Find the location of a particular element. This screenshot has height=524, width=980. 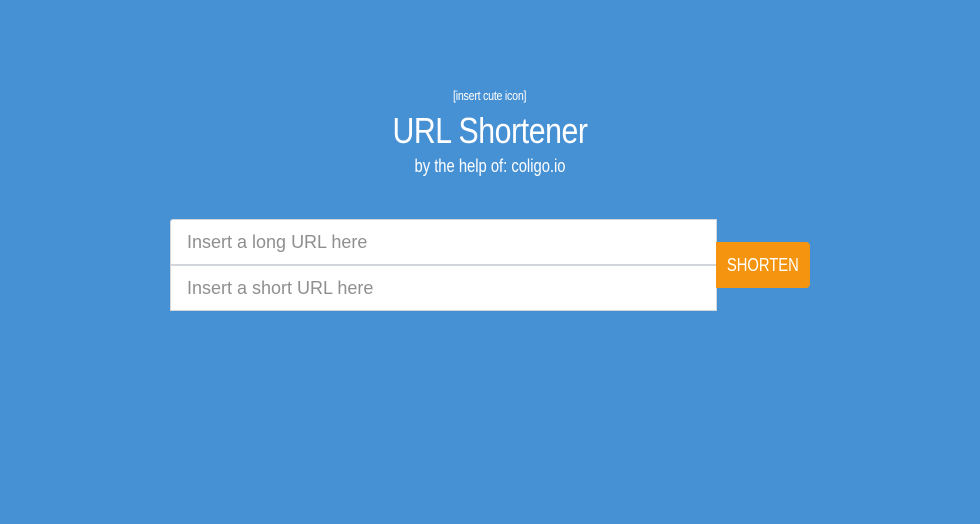

icon-placeholder-text: [insert cute icon] is located at coordinates (490, 95).